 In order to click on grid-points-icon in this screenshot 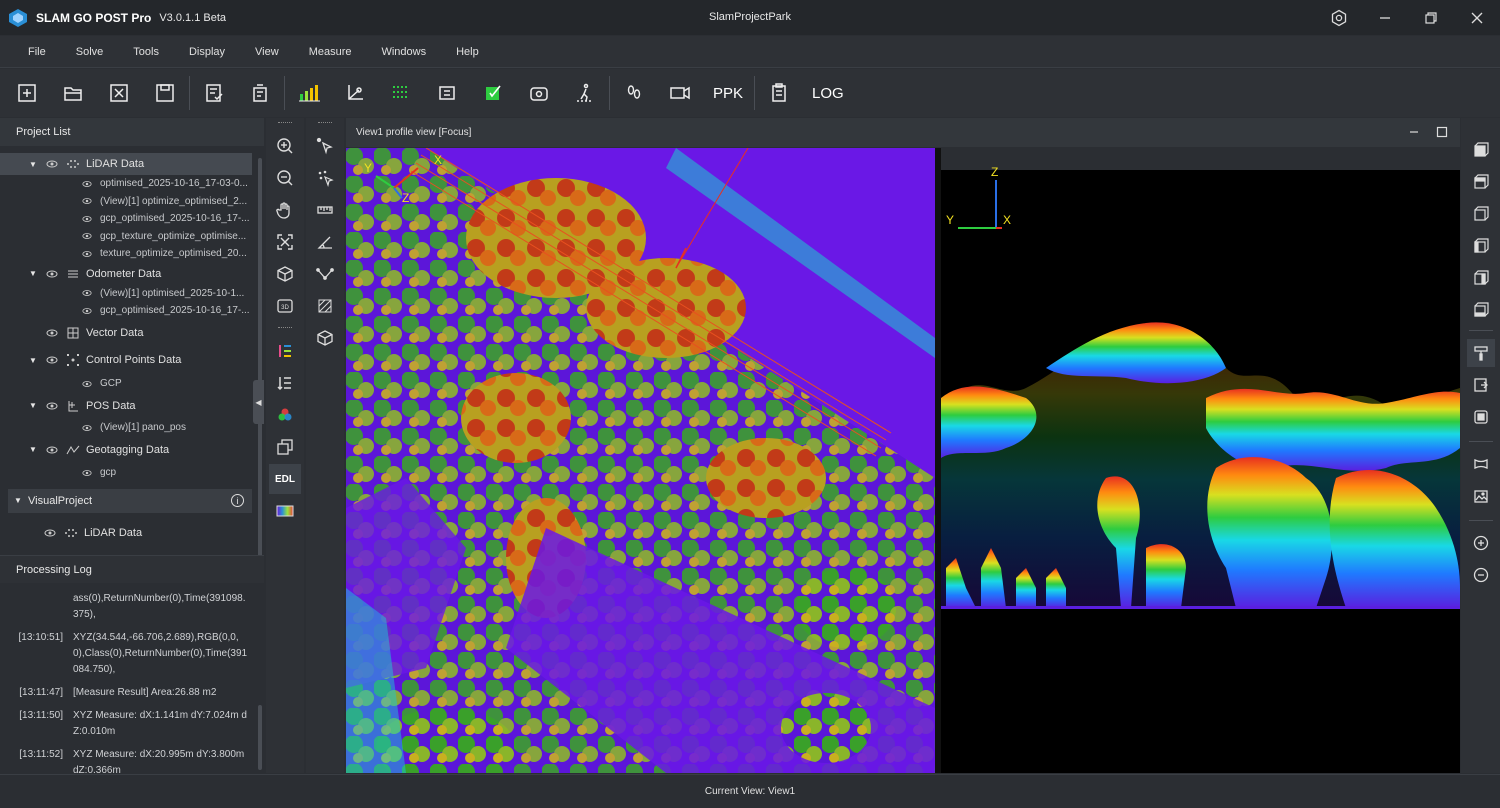, I will do `click(401, 93)`.